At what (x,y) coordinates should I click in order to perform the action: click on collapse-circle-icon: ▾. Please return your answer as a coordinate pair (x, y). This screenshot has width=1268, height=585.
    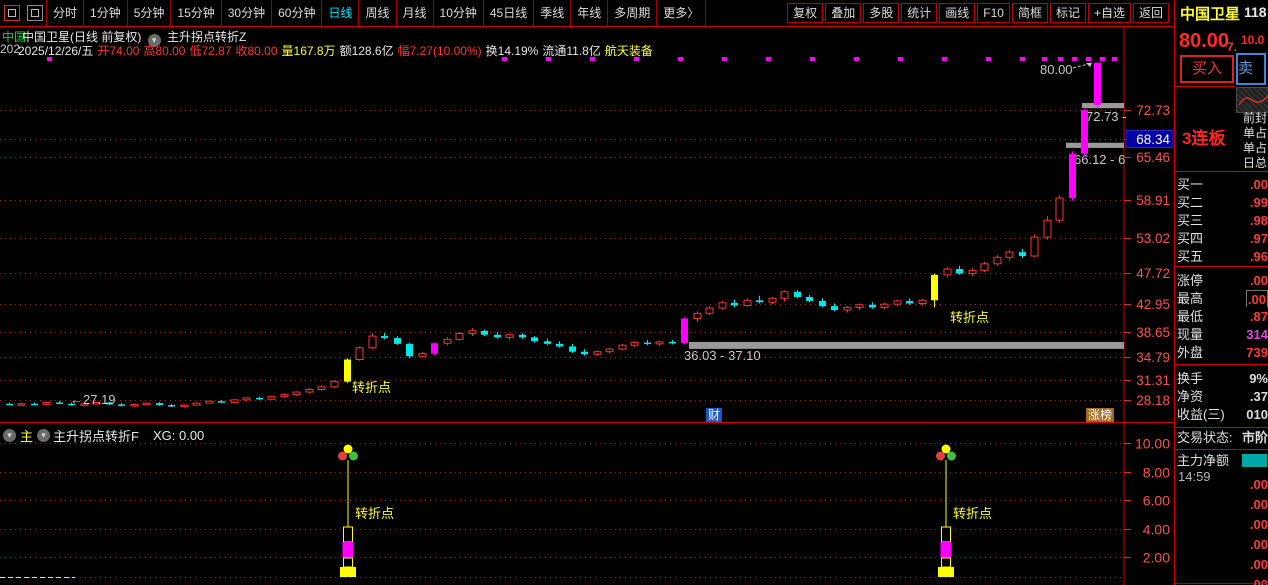
    Looking at the image, I should click on (9, 435).